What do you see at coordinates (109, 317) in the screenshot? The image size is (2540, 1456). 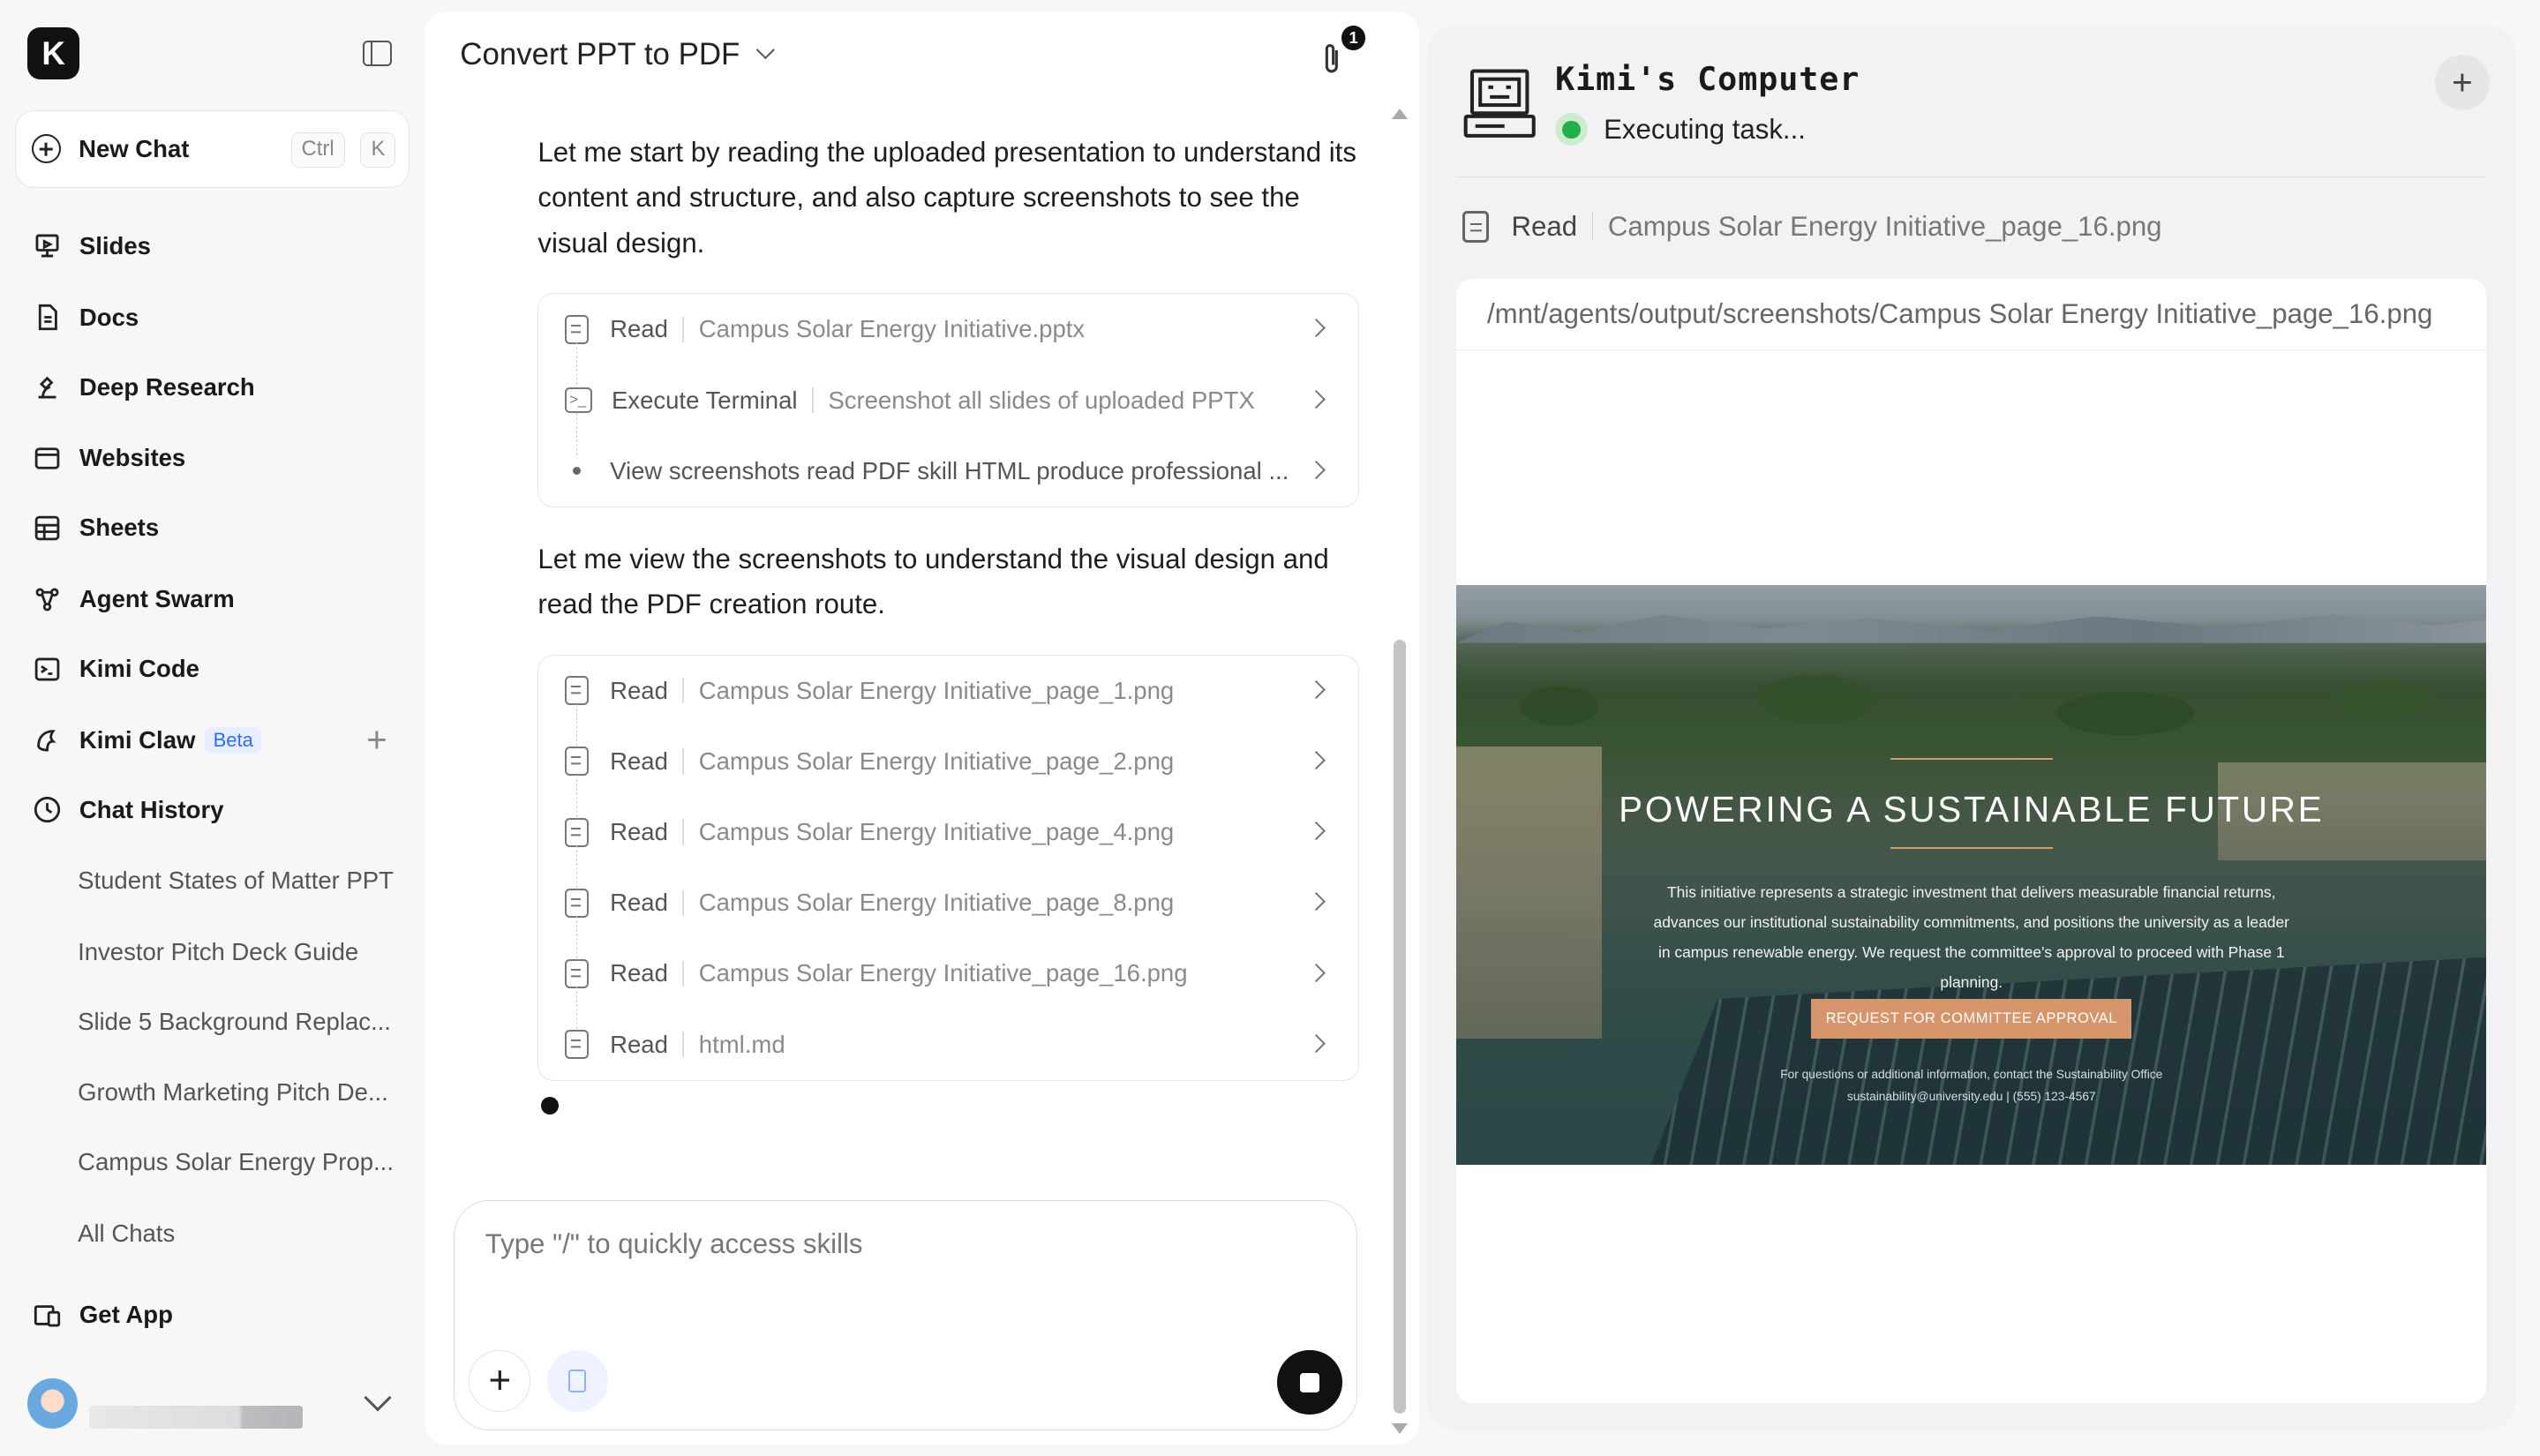 I see `sidebar-item-label: Docs` at bounding box center [109, 317].